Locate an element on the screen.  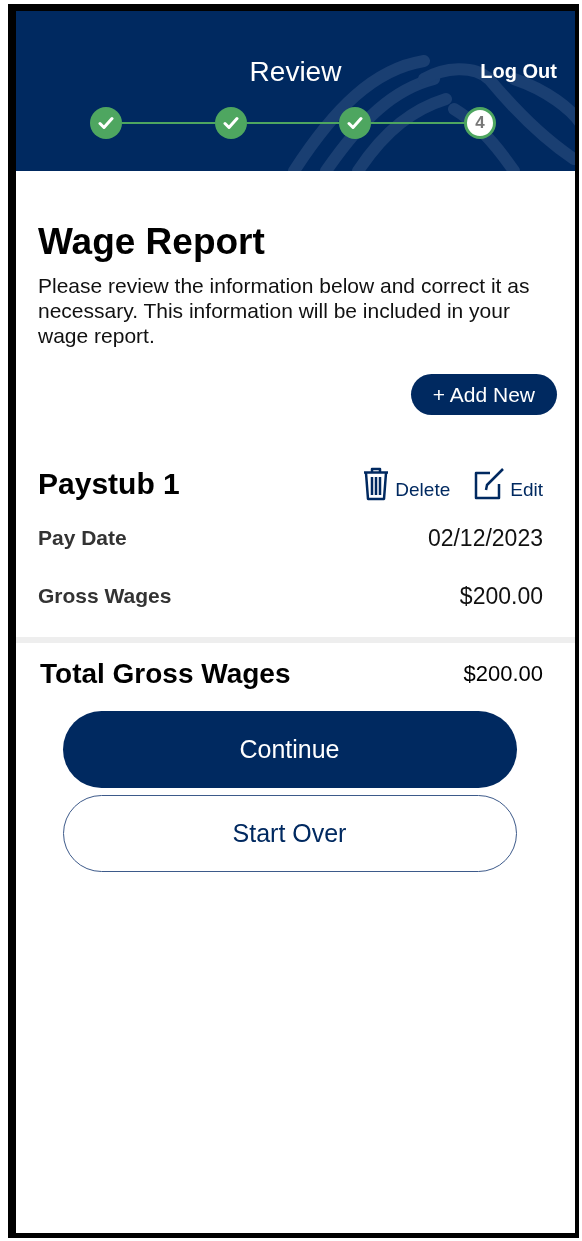
total-label: Total Gross Wages is located at coordinates (165, 674).